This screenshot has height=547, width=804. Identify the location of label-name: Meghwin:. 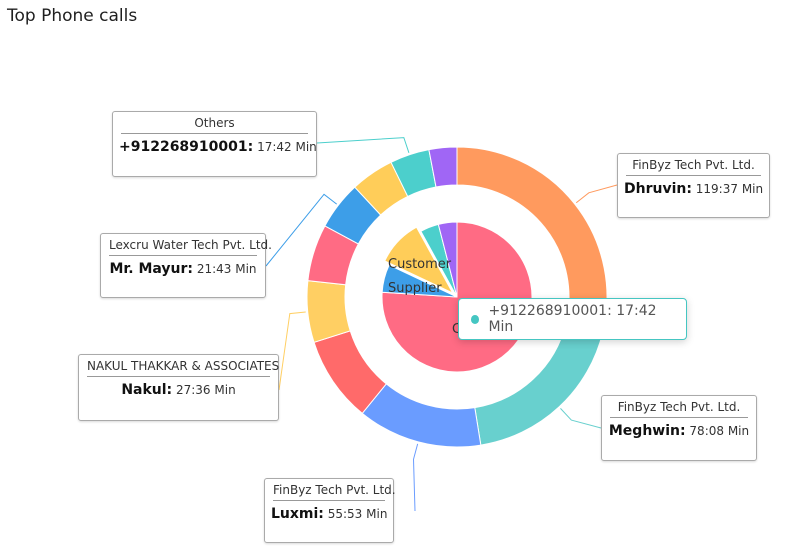
(647, 431).